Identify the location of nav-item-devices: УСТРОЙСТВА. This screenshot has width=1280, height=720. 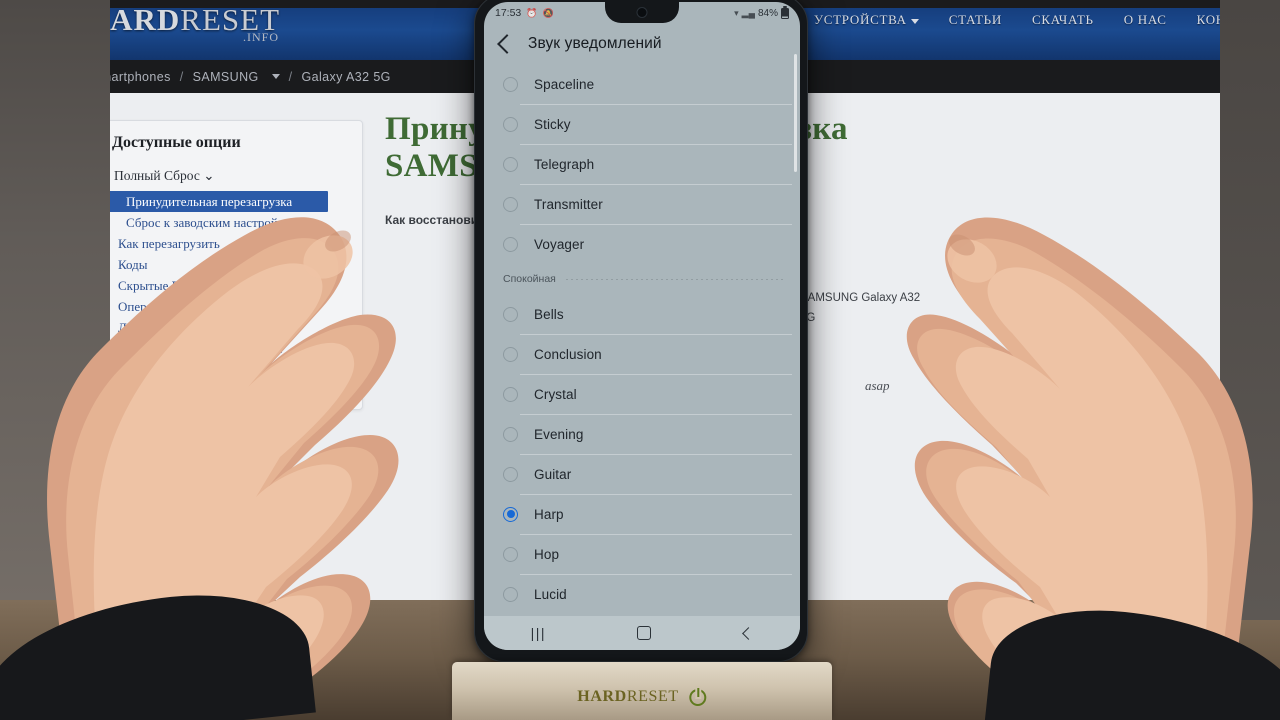
(866, 20).